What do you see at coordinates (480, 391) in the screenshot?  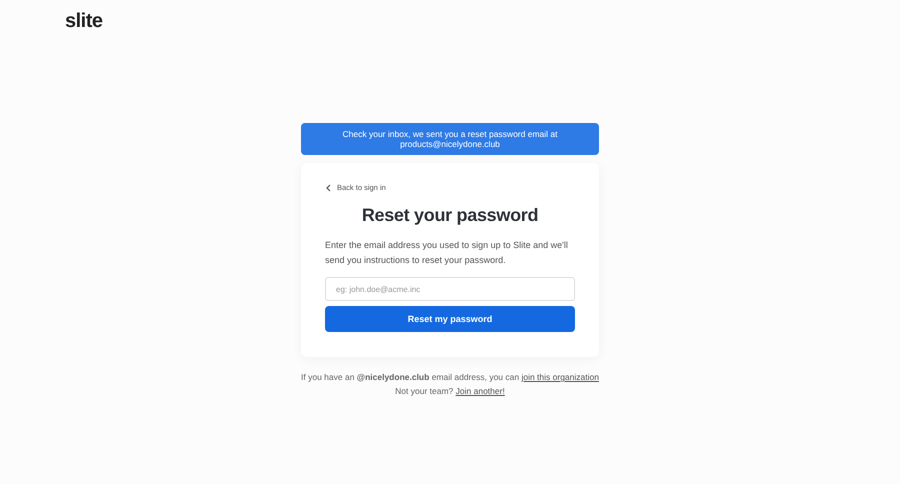 I see `footer-link: Join another!` at bounding box center [480, 391].